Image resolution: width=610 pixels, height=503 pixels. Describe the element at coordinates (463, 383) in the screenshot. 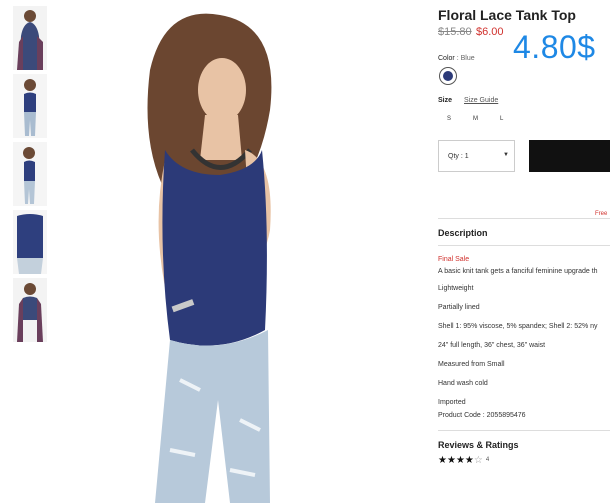

I see `description-line: Hand wash cold` at that location.